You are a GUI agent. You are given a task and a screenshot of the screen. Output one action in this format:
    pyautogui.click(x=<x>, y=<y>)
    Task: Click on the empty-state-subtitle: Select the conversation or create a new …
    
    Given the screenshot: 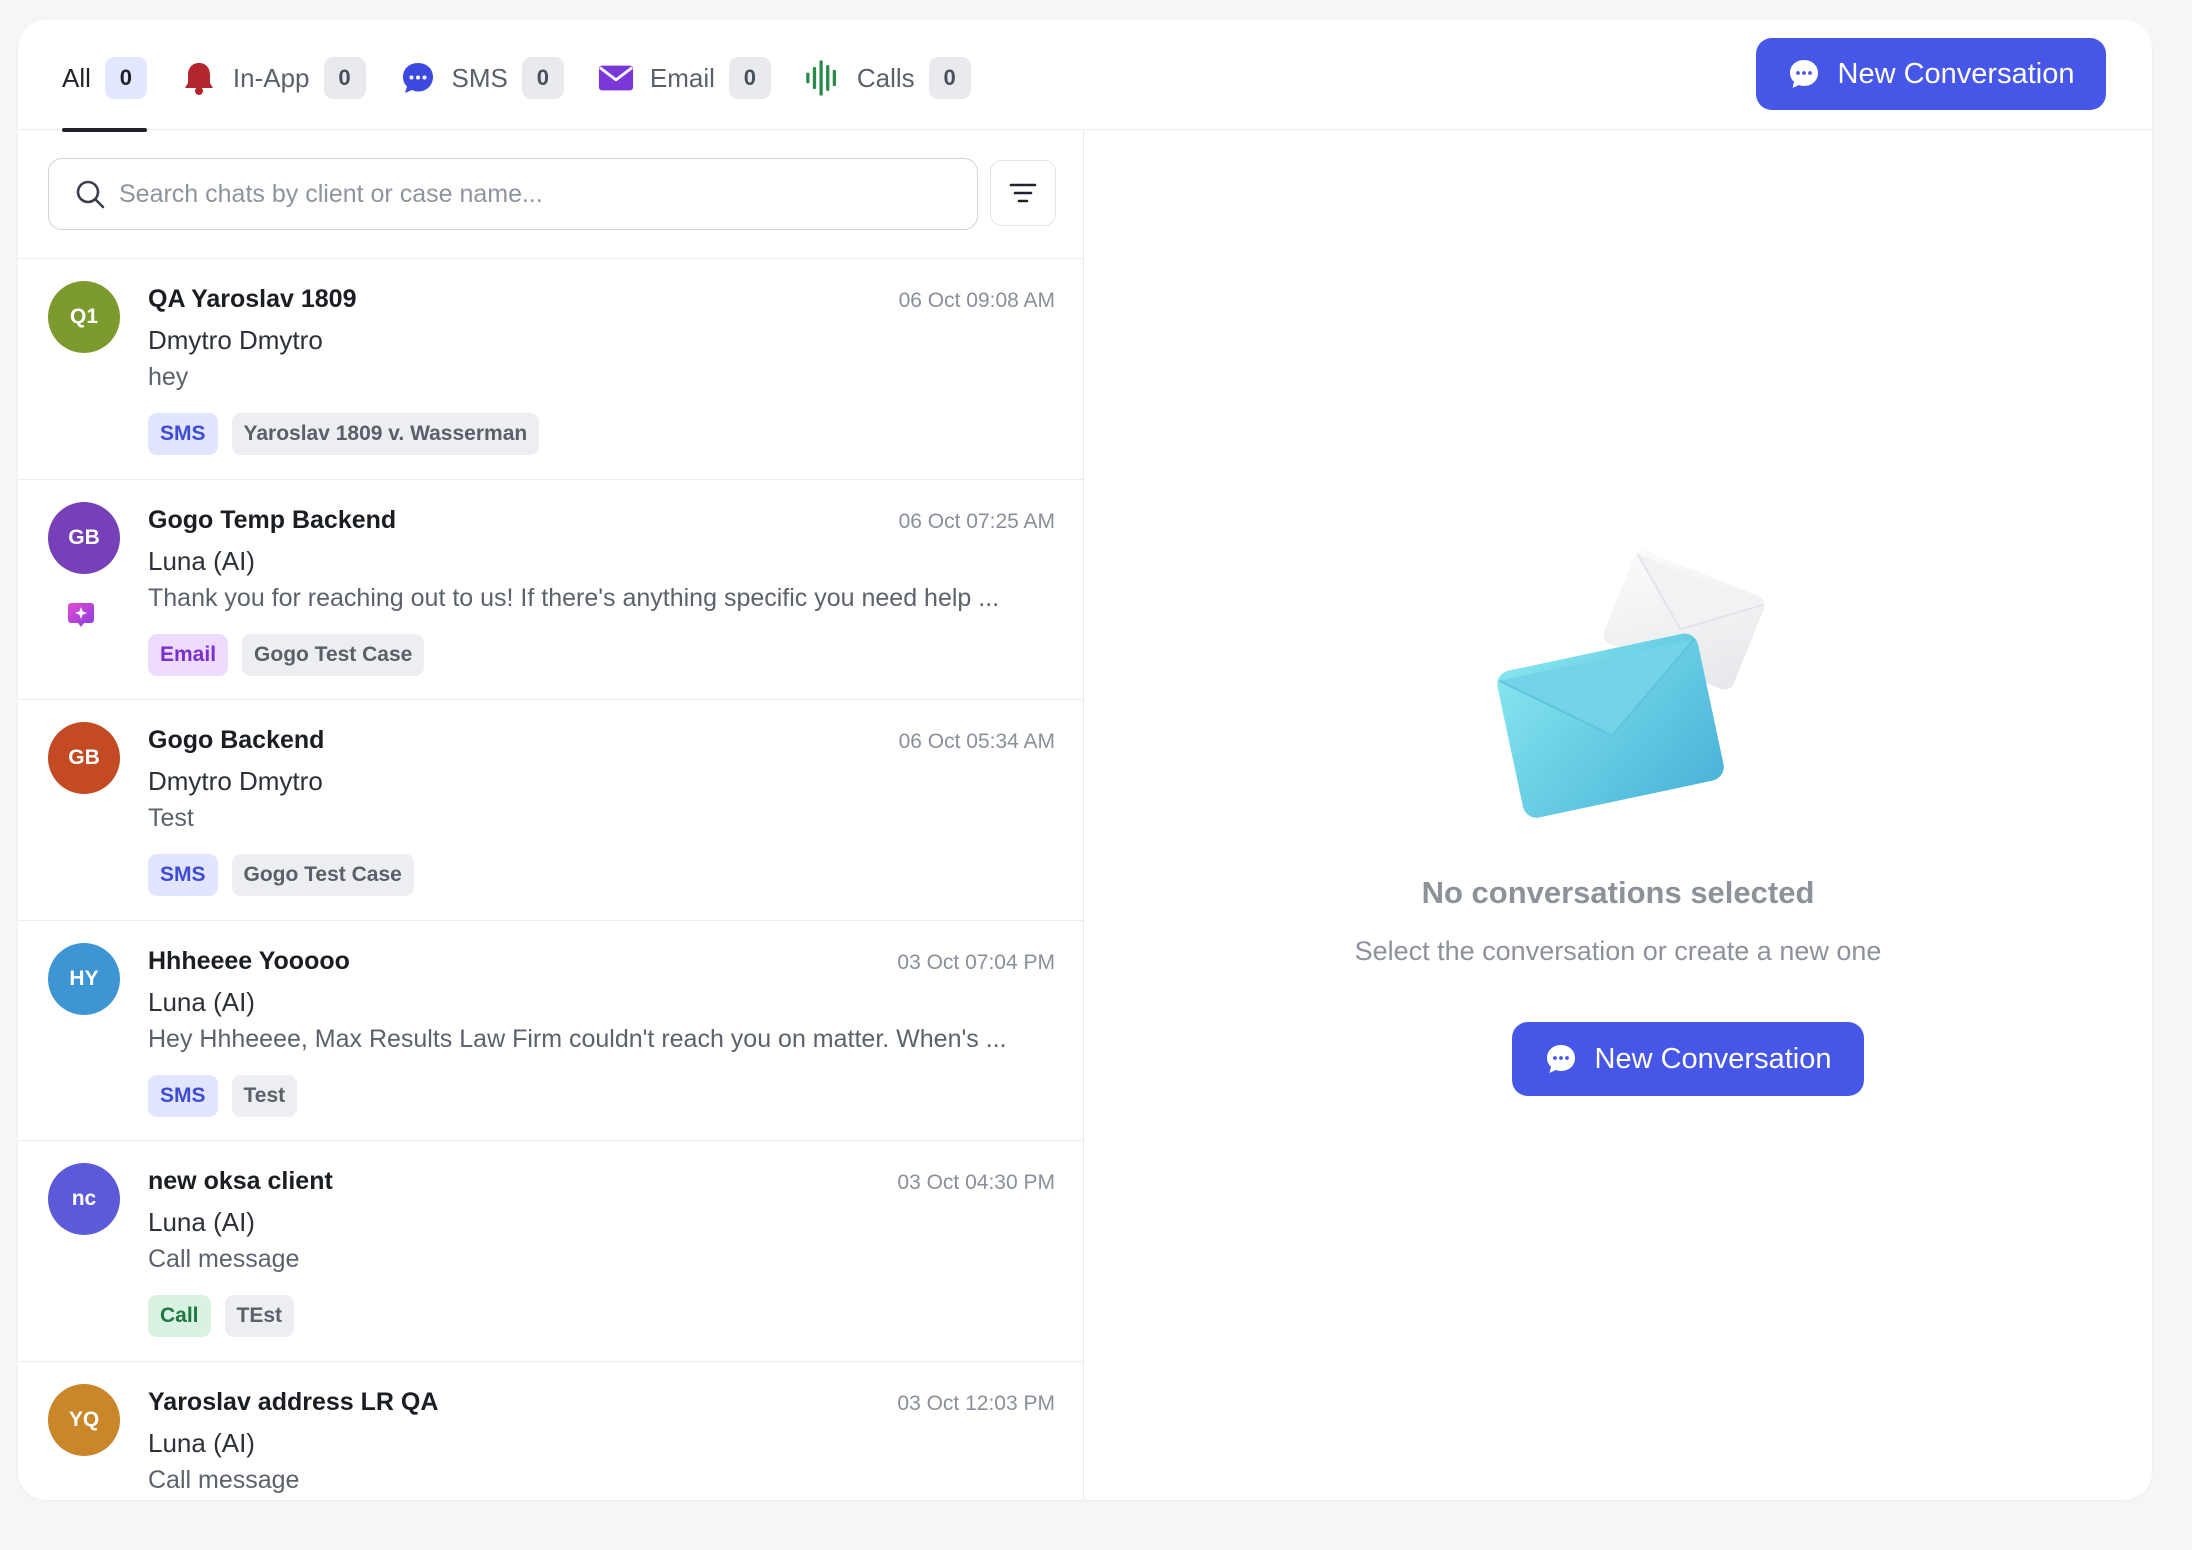 What is the action you would take?
    pyautogui.click(x=1618, y=951)
    